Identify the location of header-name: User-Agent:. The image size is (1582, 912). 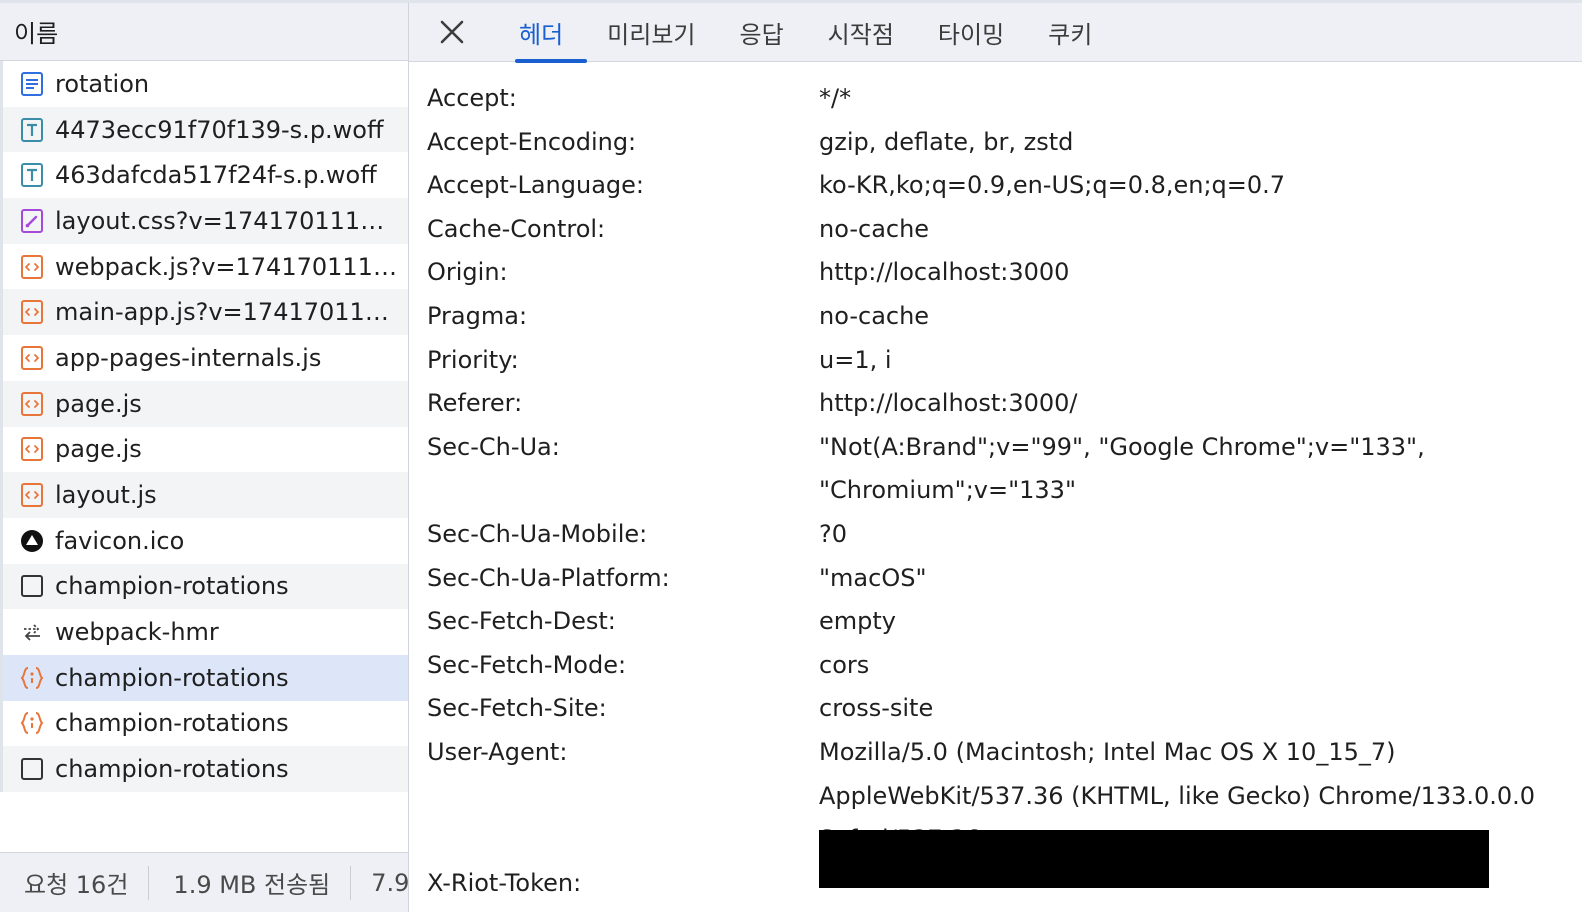
(623, 796).